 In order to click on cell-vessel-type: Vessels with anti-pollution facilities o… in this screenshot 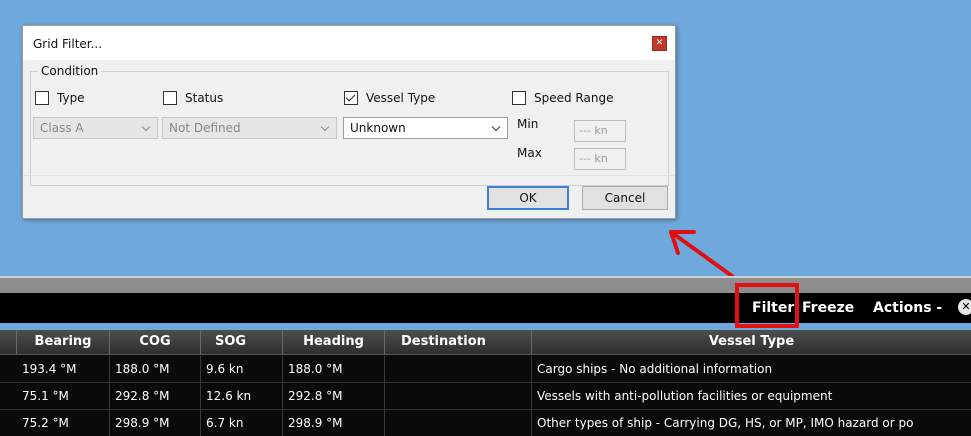, I will do `click(685, 396)`.